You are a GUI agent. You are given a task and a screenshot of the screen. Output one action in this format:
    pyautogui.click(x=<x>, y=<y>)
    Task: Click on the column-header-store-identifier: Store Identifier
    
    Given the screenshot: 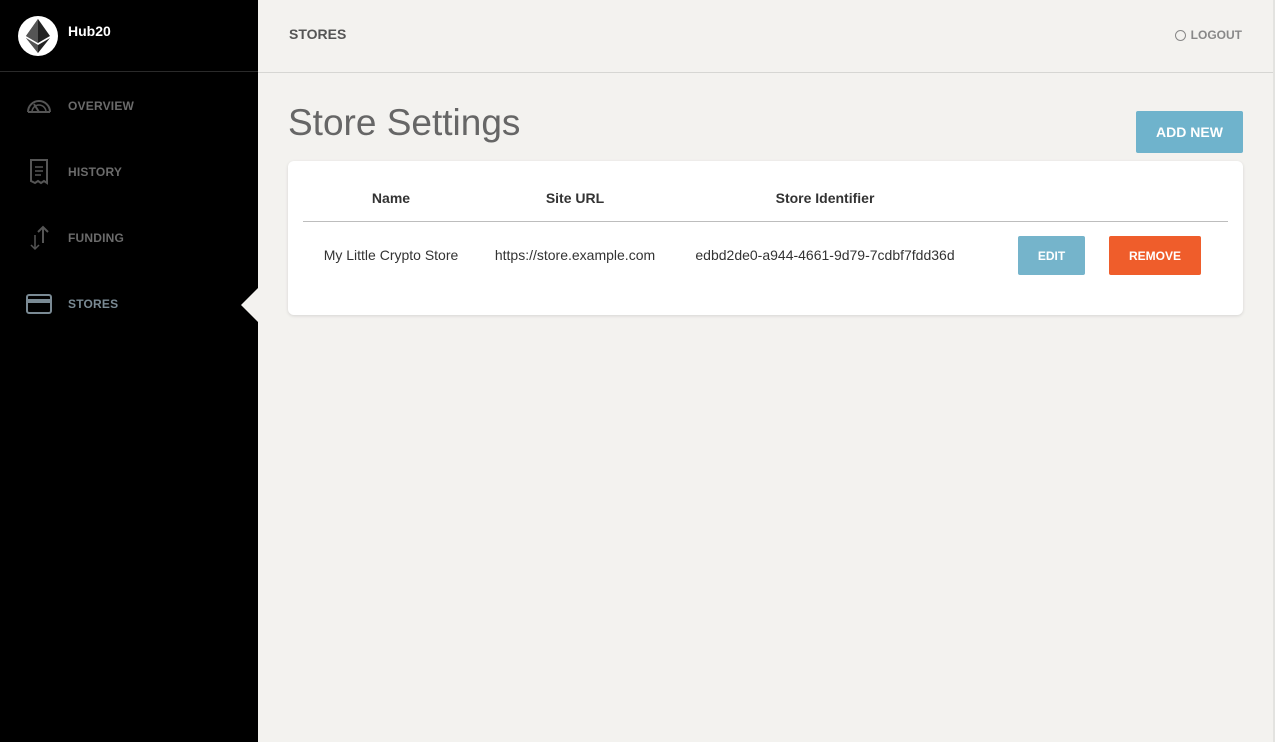 What is the action you would take?
    pyautogui.click(x=825, y=198)
    